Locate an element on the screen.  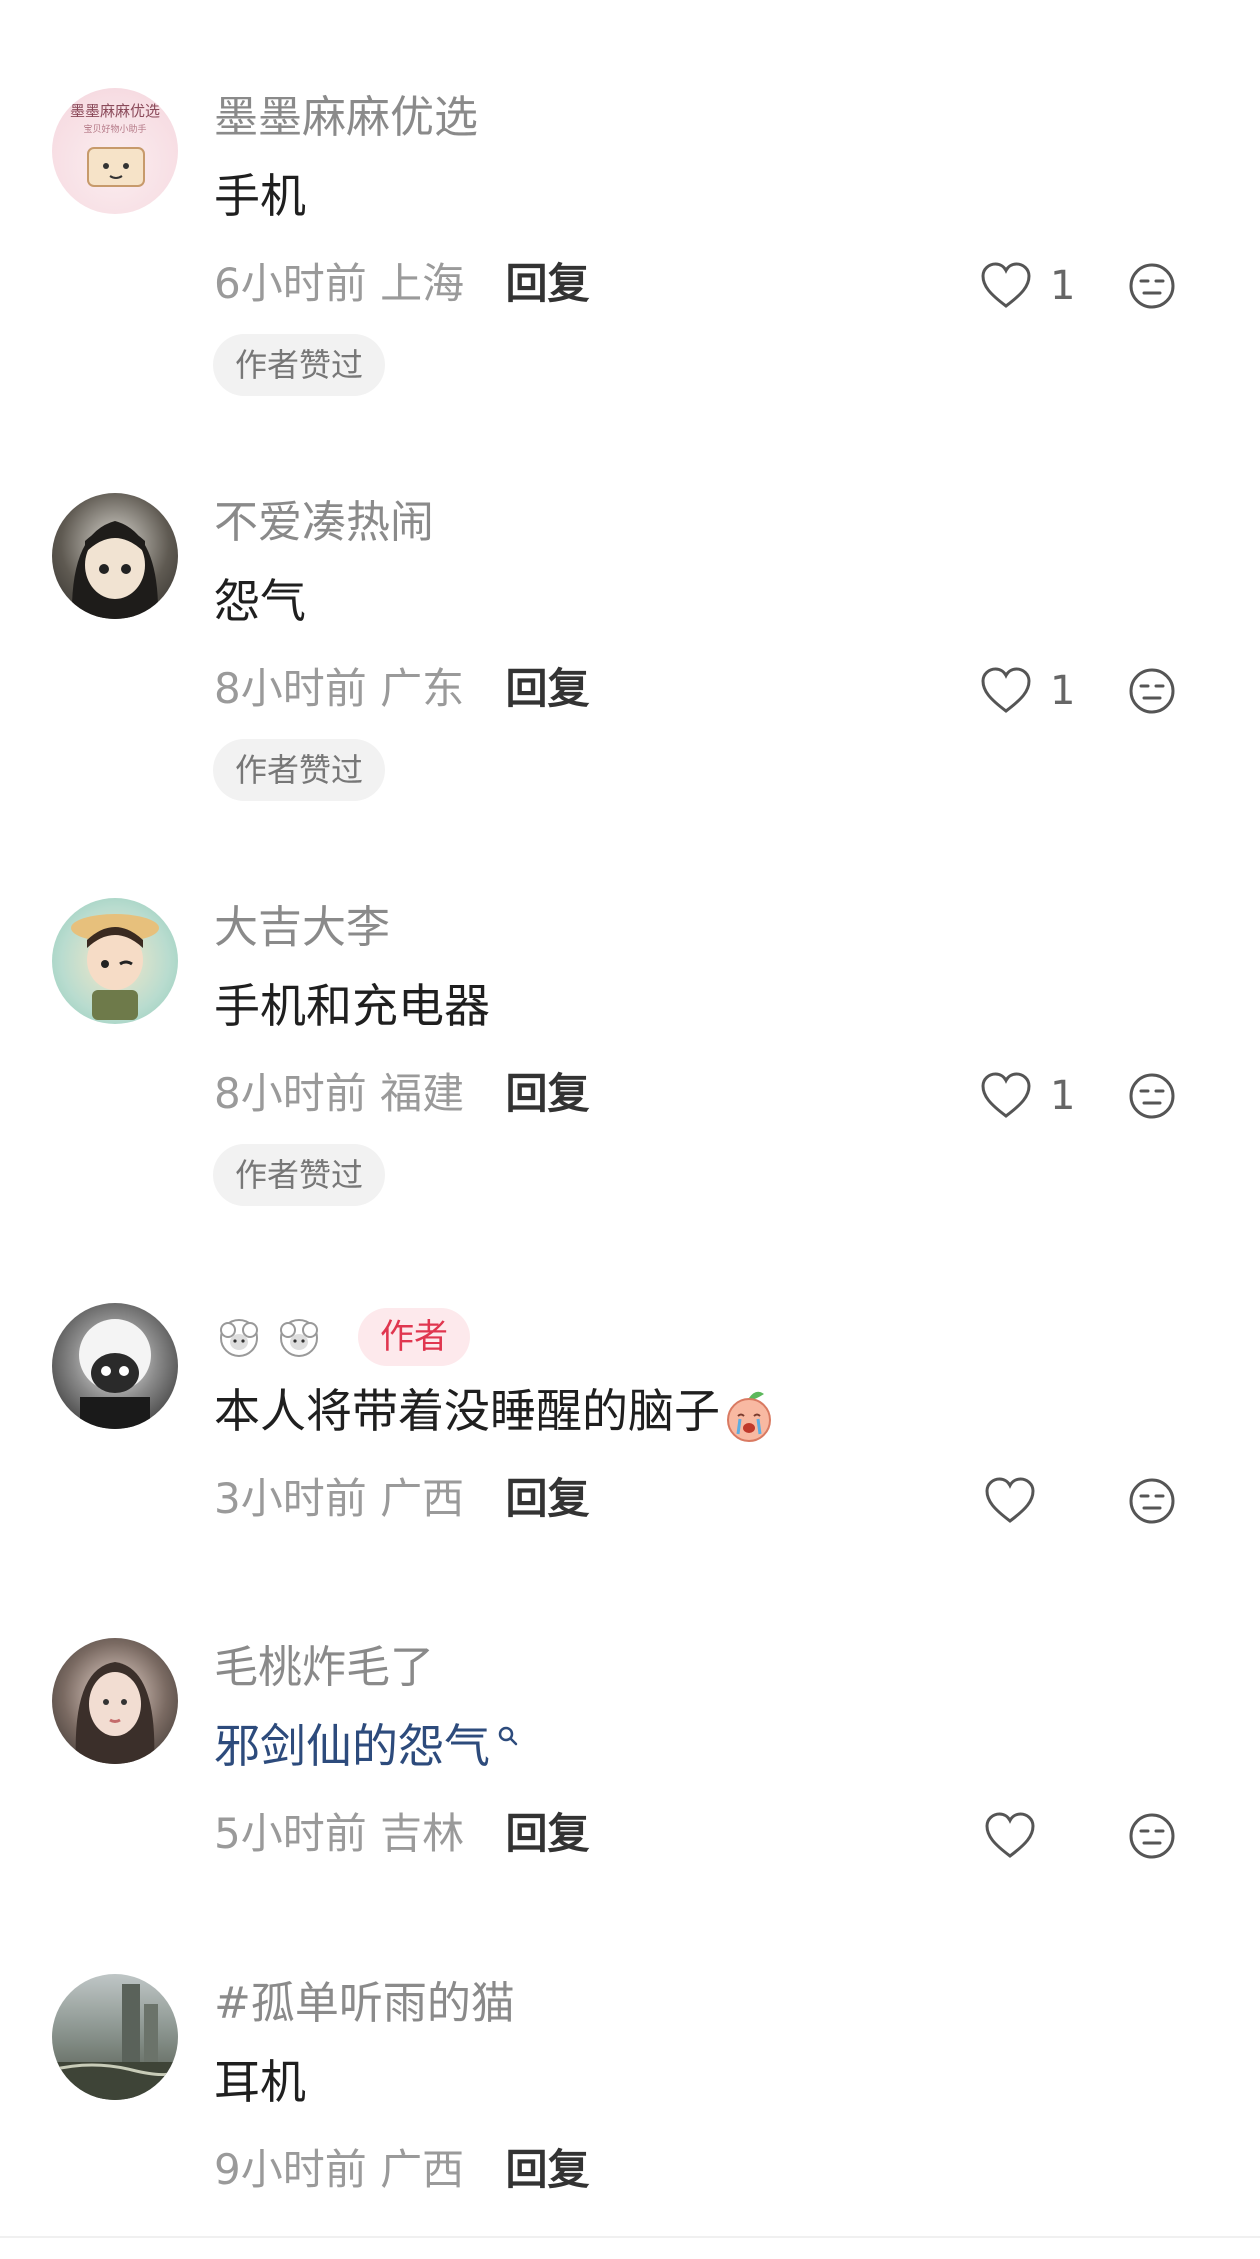
comment-text: 耳机 is located at coordinates (260, 2082).